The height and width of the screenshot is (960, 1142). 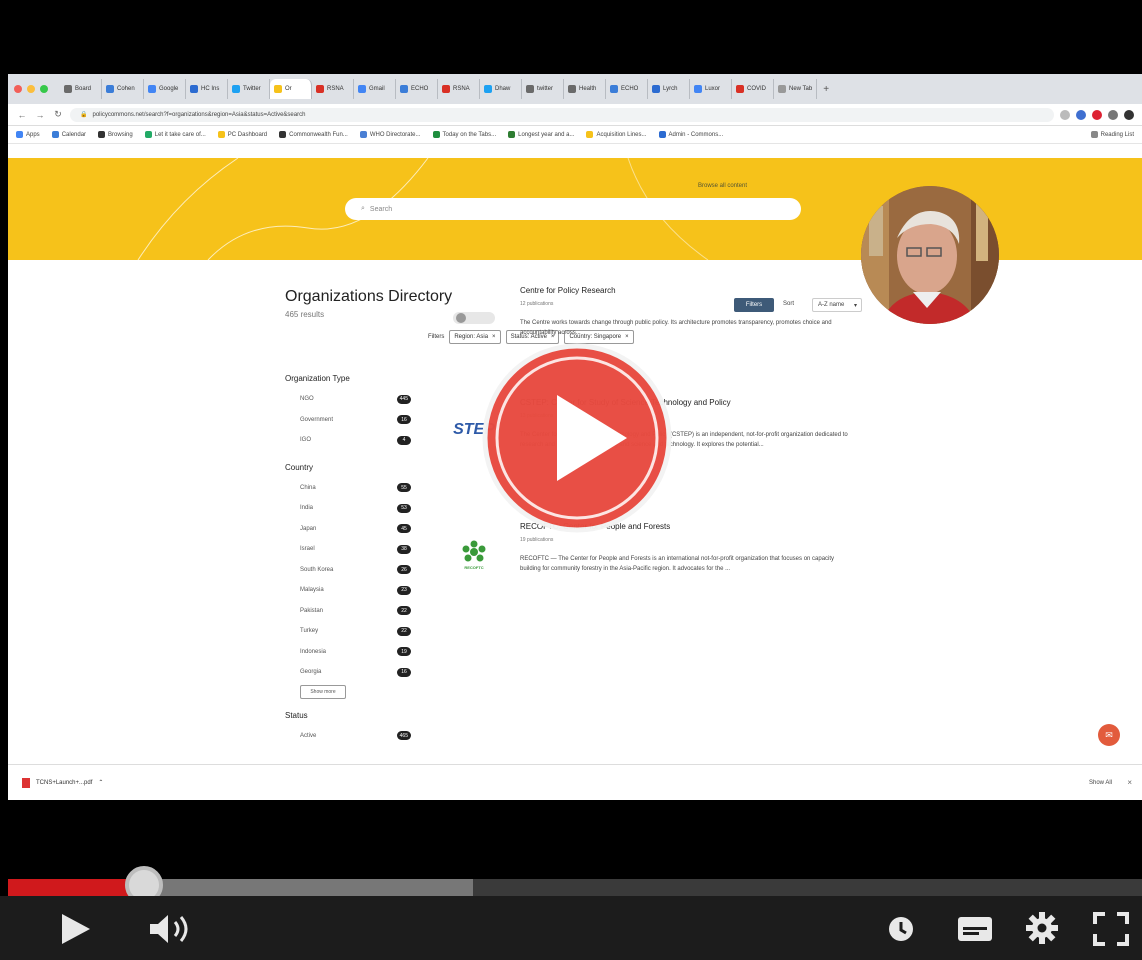 I want to click on organization-name: Centre for Policy Research, so click(x=568, y=290).